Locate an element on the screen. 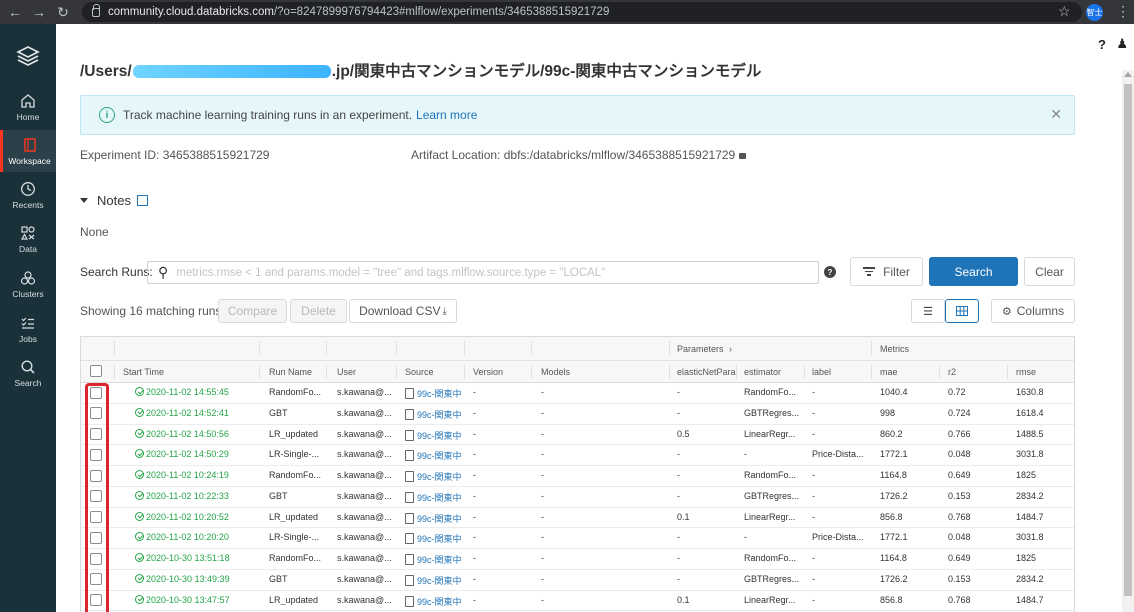 The width and height of the screenshot is (1134, 612). sidebar-item-home: Home is located at coordinates (28, 112).